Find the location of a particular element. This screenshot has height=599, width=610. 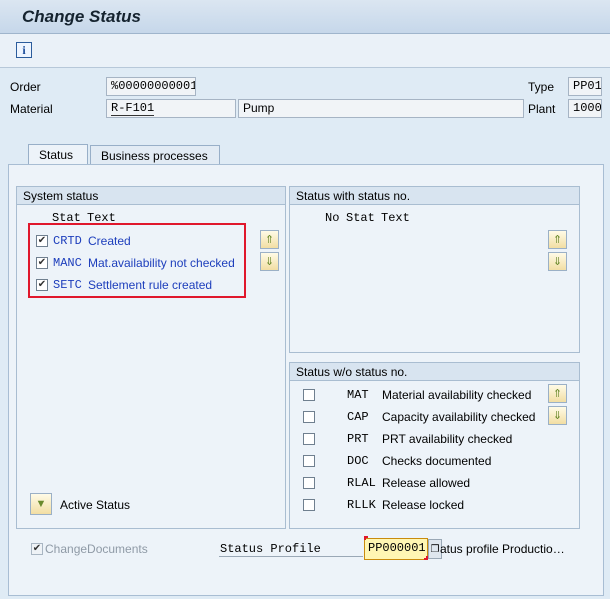

active-status-label: Active Status is located at coordinates (95, 505).